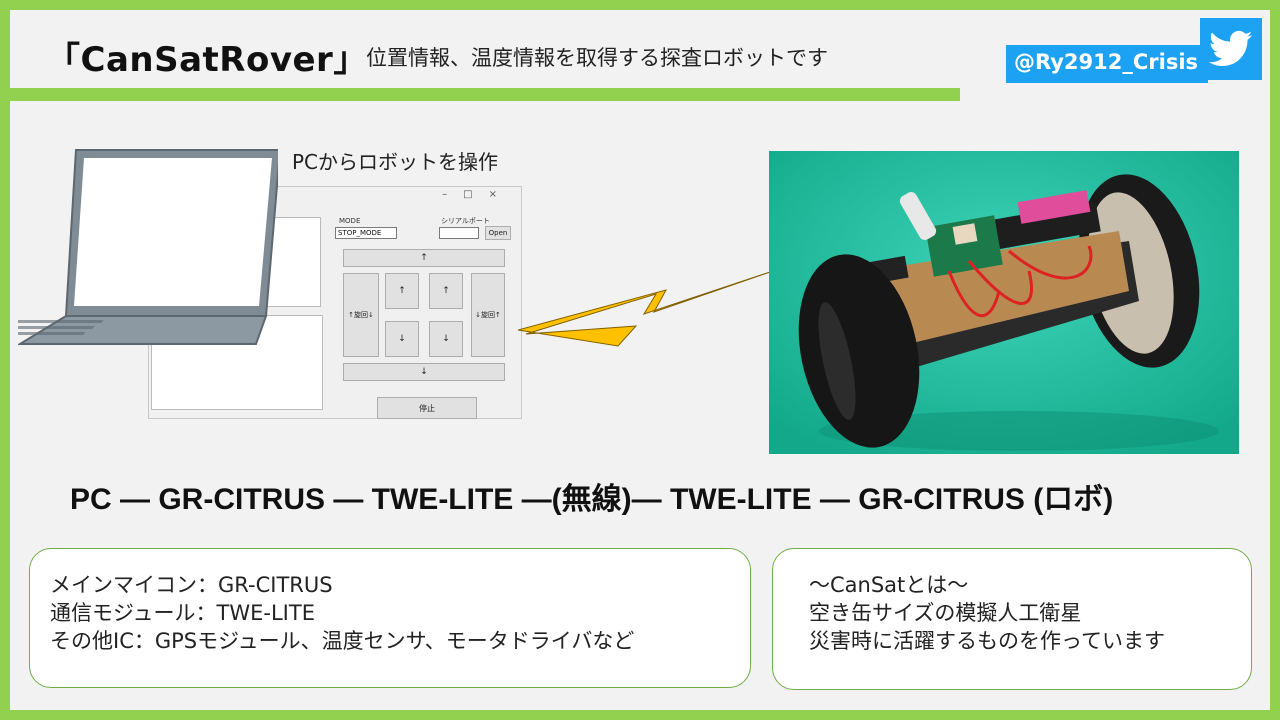 The width and height of the screenshot is (1280, 720). Describe the element at coordinates (889, 585) in the screenshot. I see `about-heading: 〜CanSatとは〜` at that location.